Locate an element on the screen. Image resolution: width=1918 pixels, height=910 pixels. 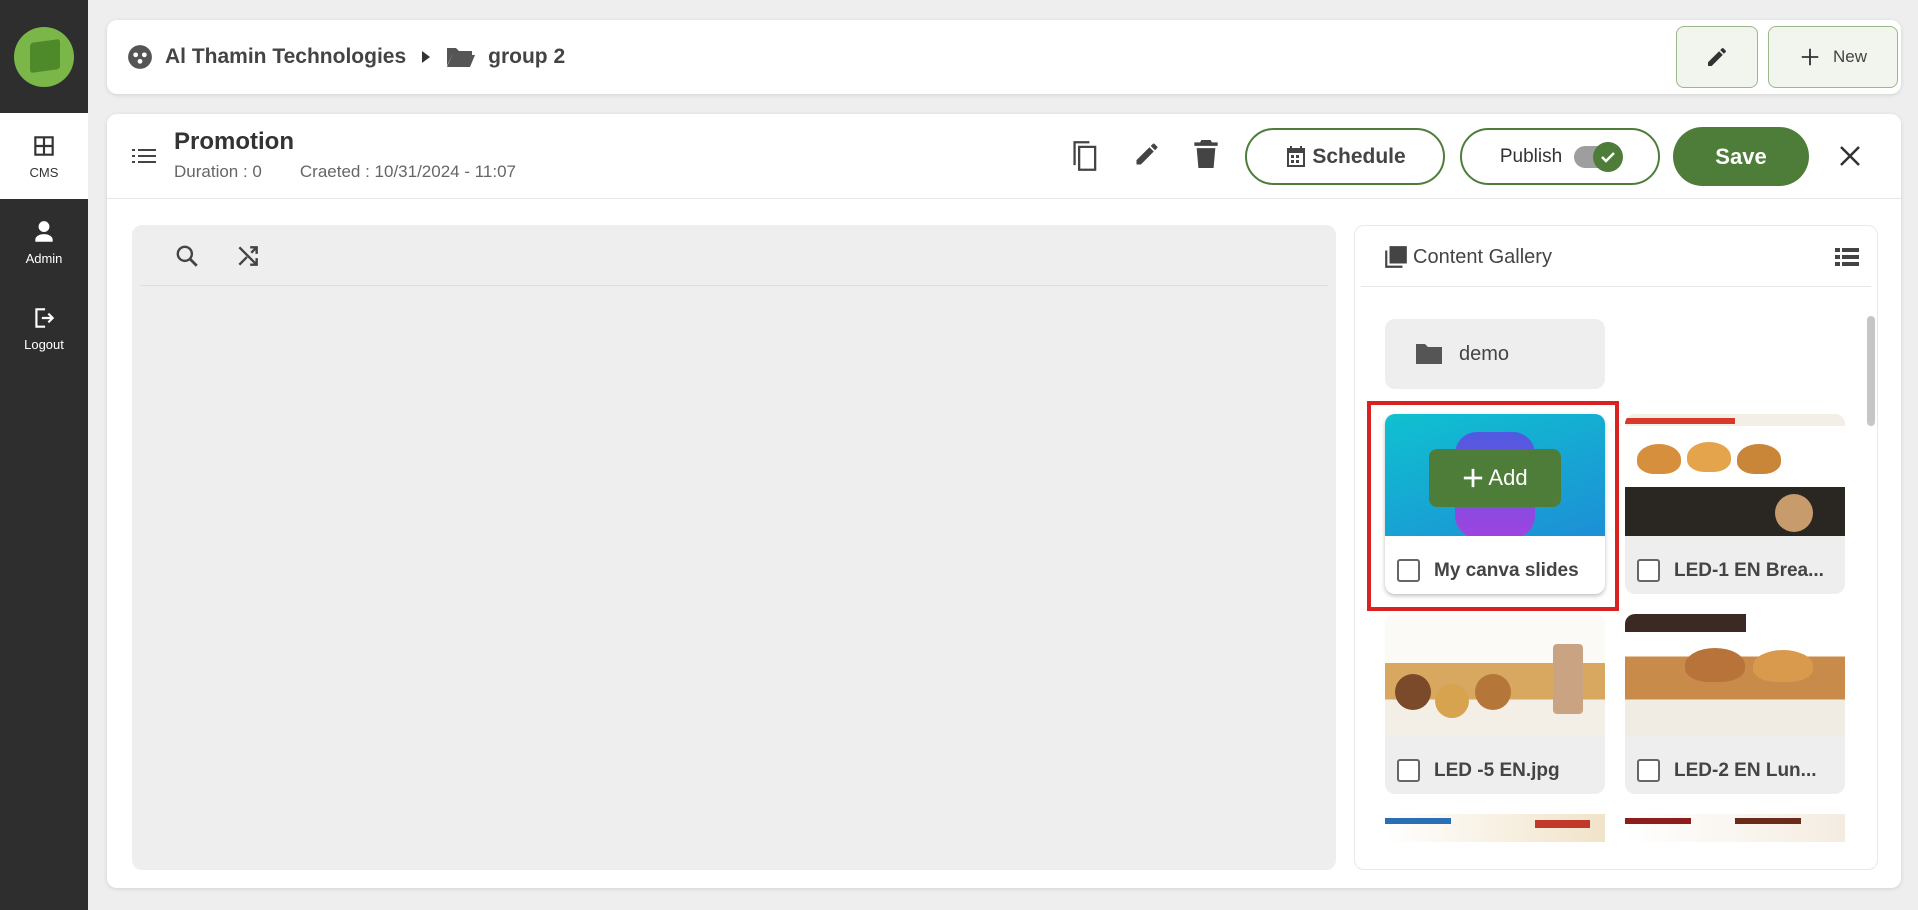
sidebar-item-cms: CMS is located at coordinates (44, 156).